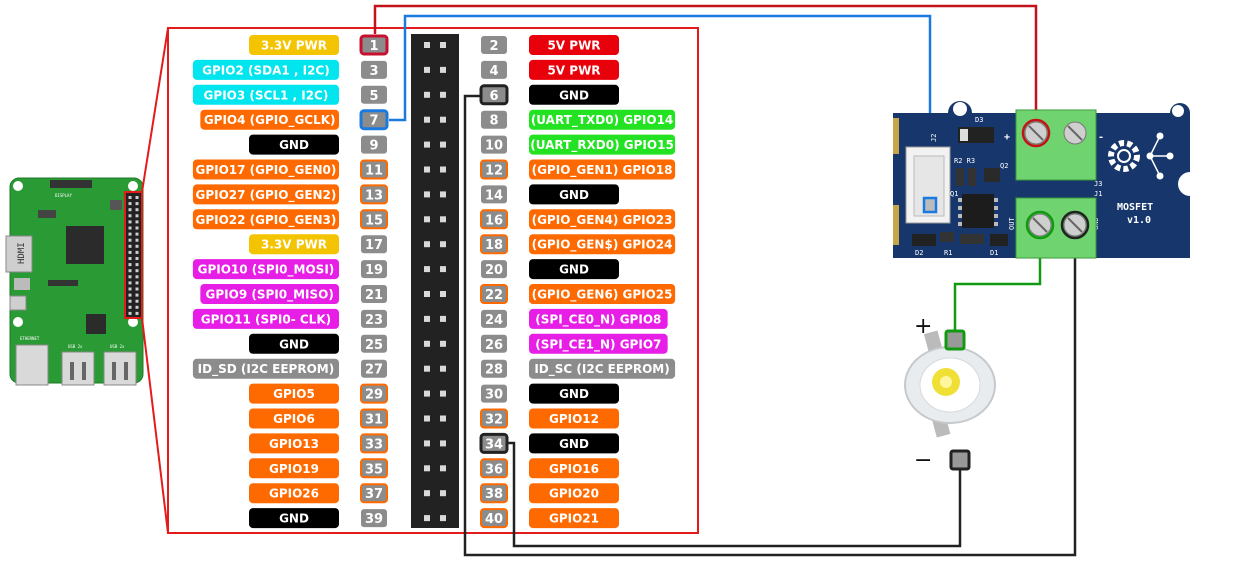 The width and height of the screenshot is (1241, 565). Describe the element at coordinates (494, 320) in the screenshot. I see `pin-number: 24` at that location.